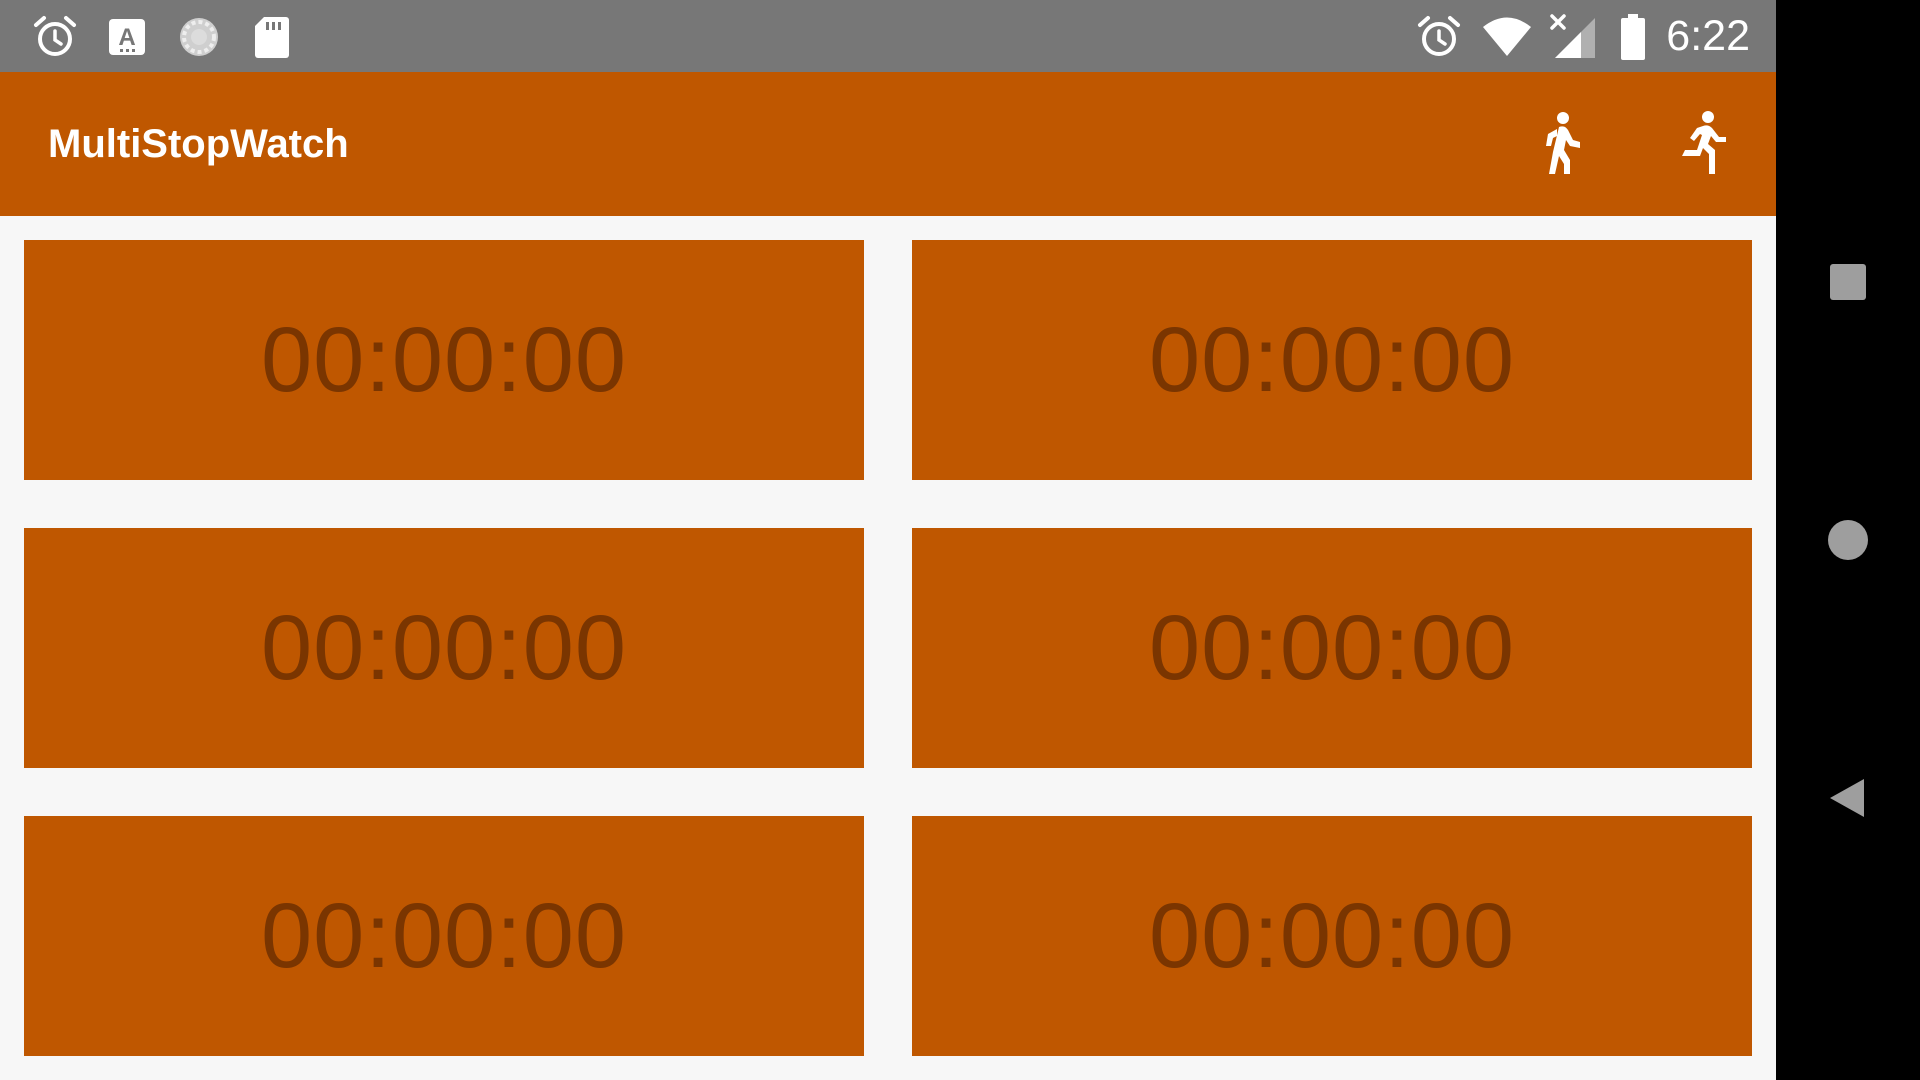  Describe the element at coordinates (199, 37) in the screenshot. I see `sync-icon` at that location.